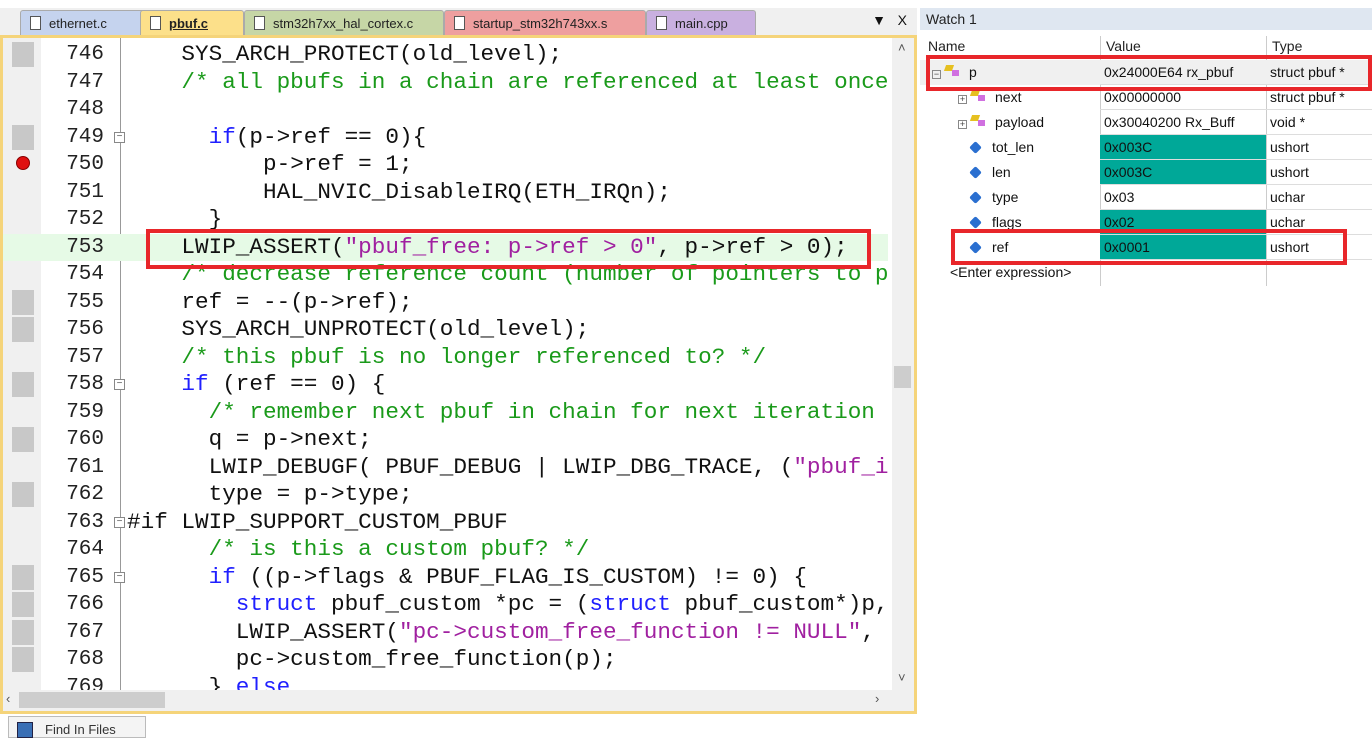 This screenshot has width=1372, height=743. Describe the element at coordinates (85, 219) in the screenshot. I see `line-number: 752` at that location.